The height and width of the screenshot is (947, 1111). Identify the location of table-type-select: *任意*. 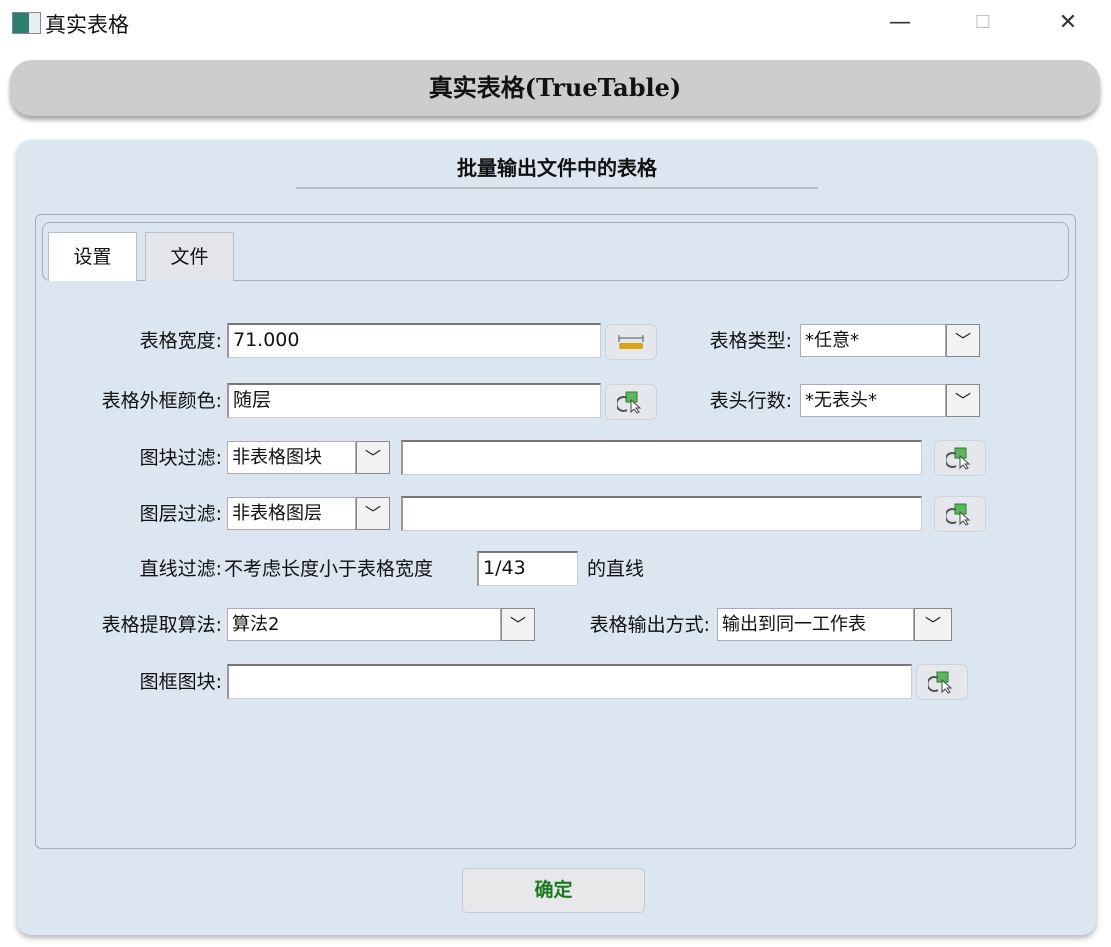
(873, 340).